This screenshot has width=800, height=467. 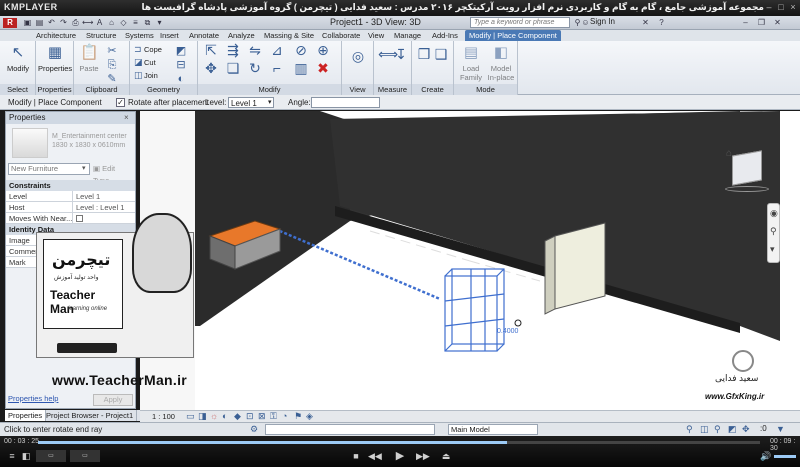 What do you see at coordinates (262, 416) in the screenshot?
I see `show-crop-icon: ⊠` at bounding box center [262, 416].